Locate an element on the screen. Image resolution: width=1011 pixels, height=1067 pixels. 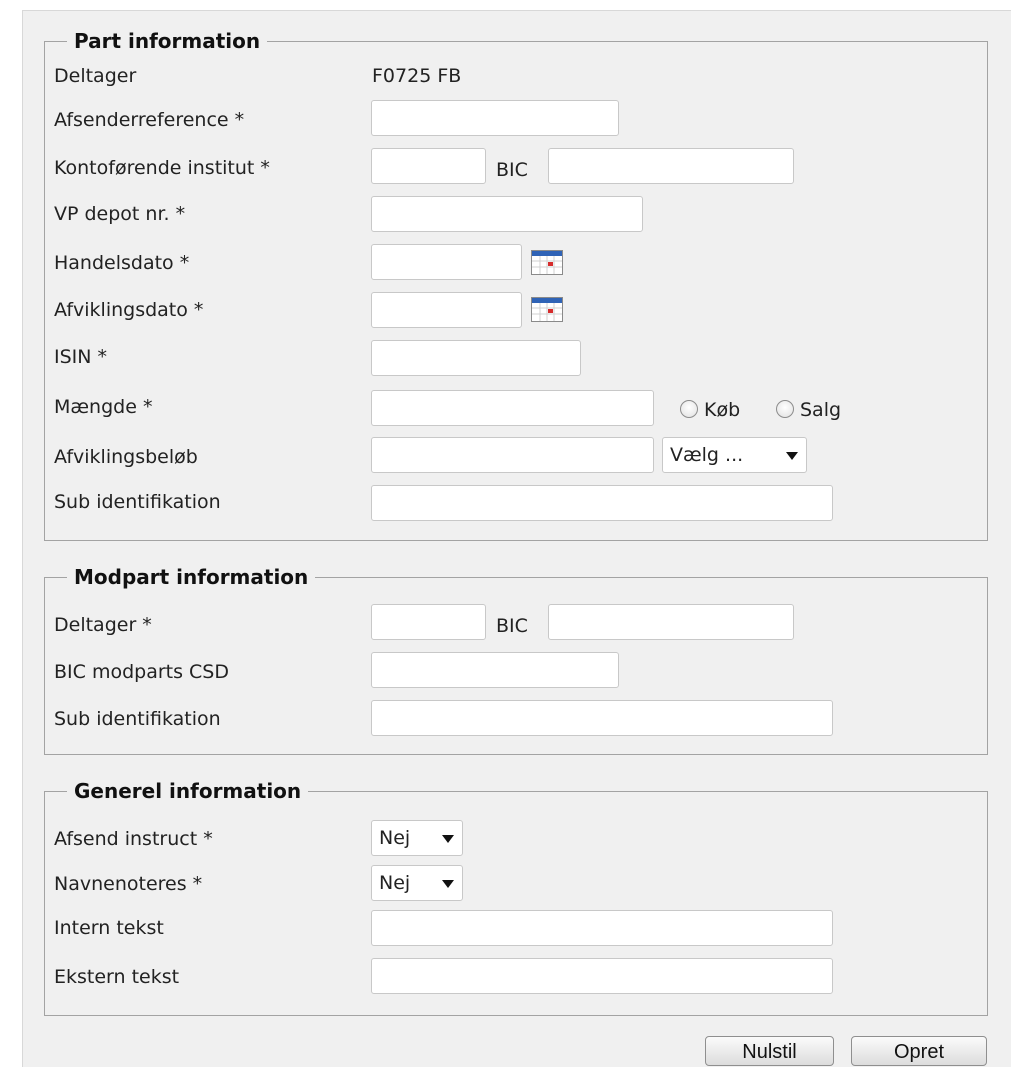
deltager-value: F0725 FB is located at coordinates (417, 76).